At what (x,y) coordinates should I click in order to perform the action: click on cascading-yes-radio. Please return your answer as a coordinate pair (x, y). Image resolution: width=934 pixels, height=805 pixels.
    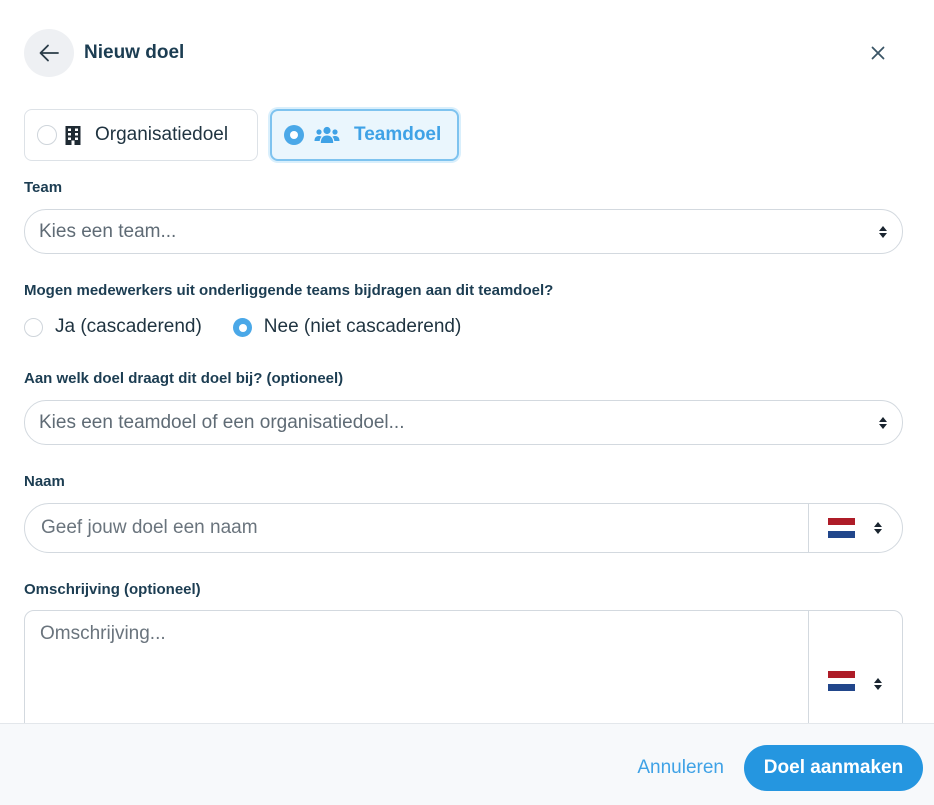
    Looking at the image, I should click on (33, 327).